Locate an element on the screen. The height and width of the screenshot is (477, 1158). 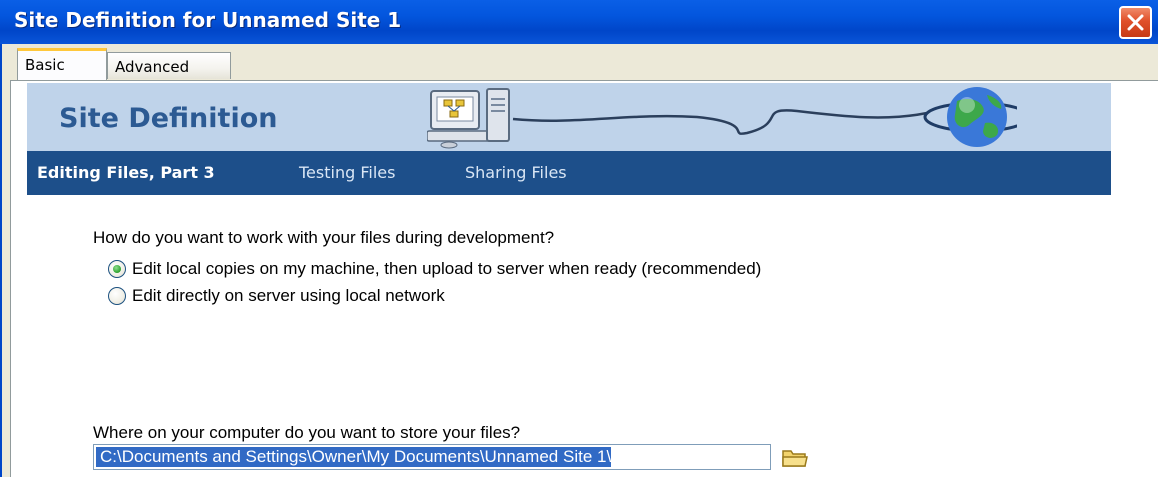
close-icon is located at coordinates (1135, 22).